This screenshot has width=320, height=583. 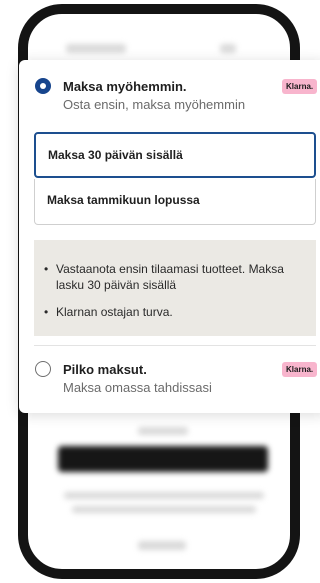 What do you see at coordinates (175, 345) in the screenshot?
I see `option-divider` at bounding box center [175, 345].